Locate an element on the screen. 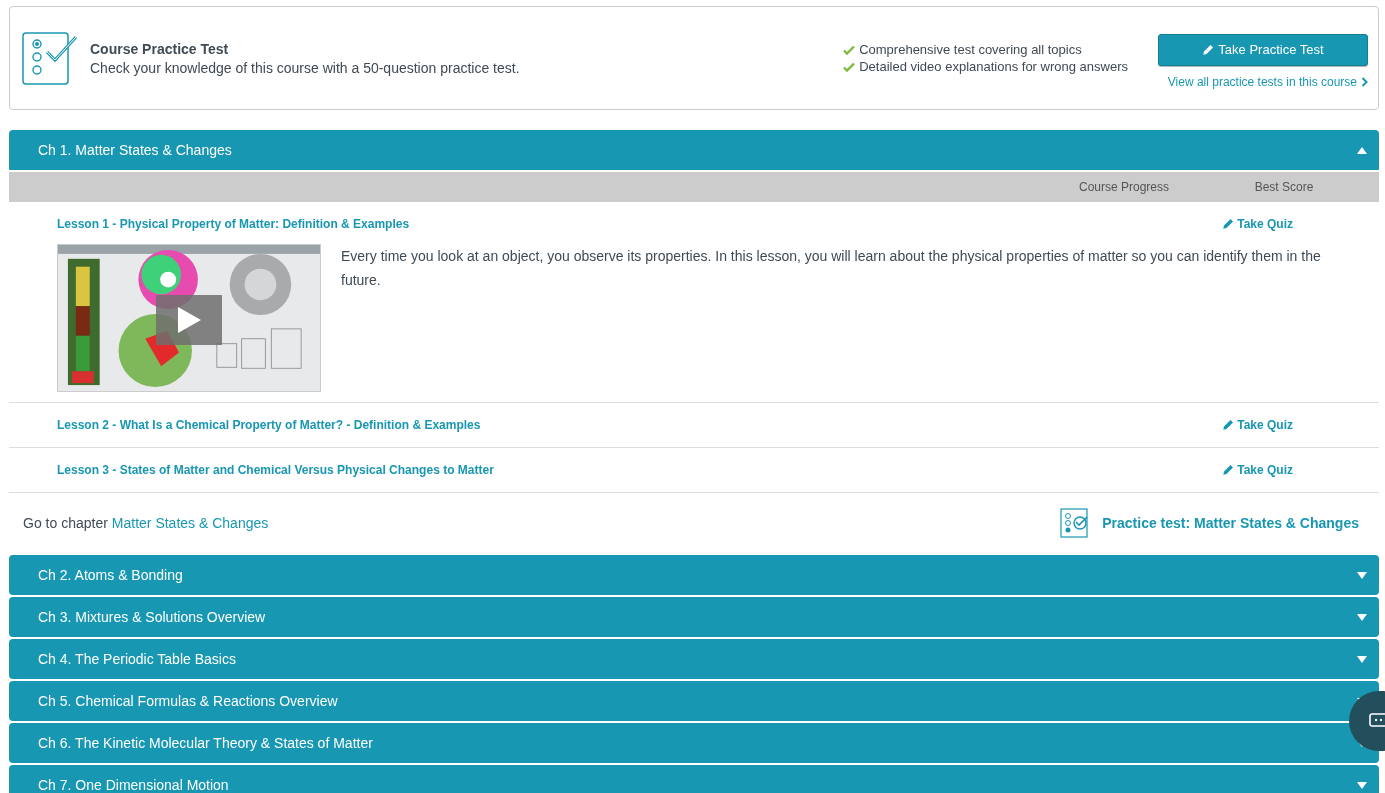 The width and height of the screenshot is (1385, 793). lesson-link: Lesson 2 - What Is a Chemical Property of Matter? - Definition & Examples is located at coordinates (269, 425).